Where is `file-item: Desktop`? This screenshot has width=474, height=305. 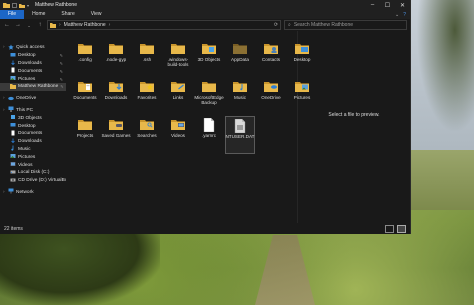 file-item: Desktop is located at coordinates (302, 58).